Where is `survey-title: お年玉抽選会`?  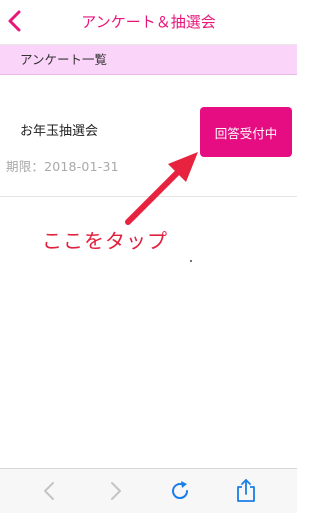
survey-title: お年玉抽選会 is located at coordinates (59, 131).